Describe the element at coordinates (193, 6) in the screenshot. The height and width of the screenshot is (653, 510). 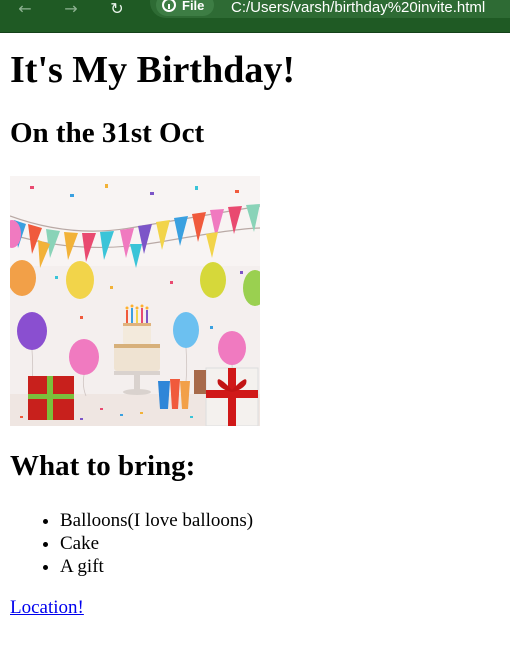
I see `site-info-label: File` at that location.